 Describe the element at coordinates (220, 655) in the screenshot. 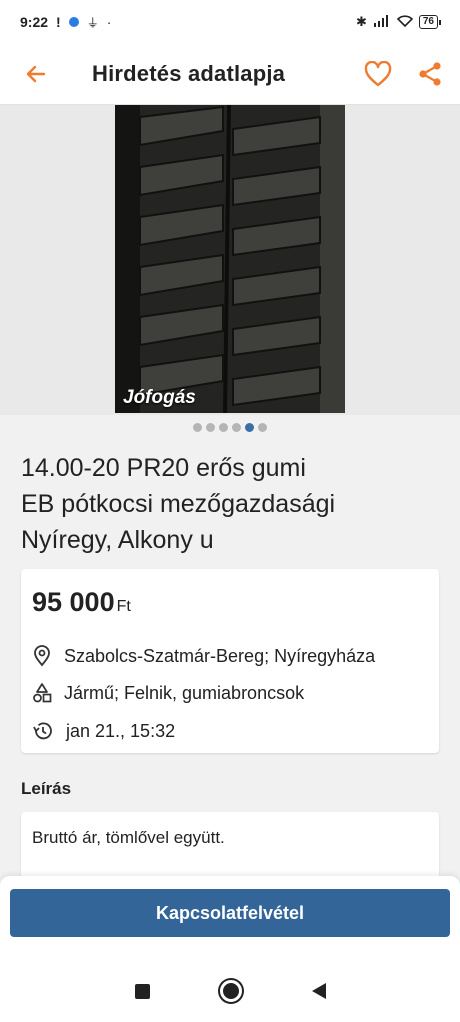

I see `location-text: Szabolcs-Szatmár-Bereg; Nyíregyháza` at that location.